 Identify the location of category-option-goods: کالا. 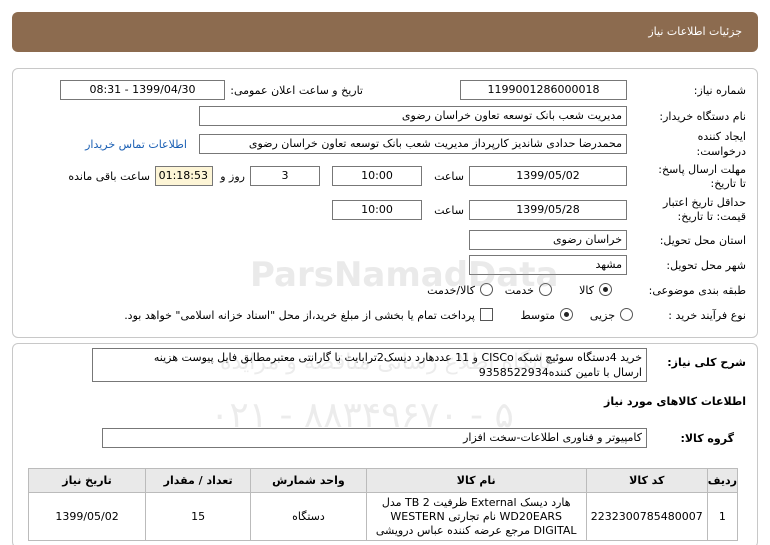
(586, 290).